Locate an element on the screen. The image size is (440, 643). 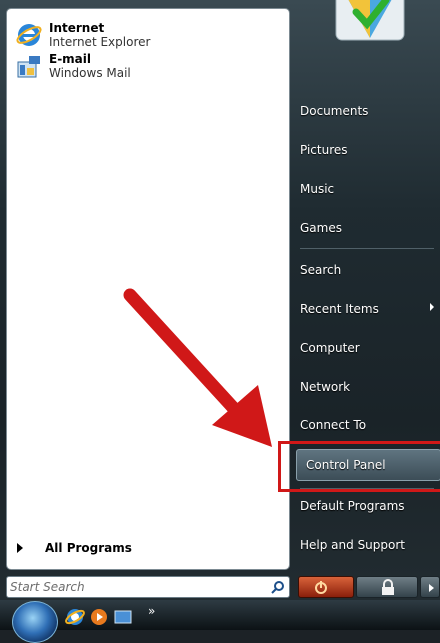
menu-item-network: Network is located at coordinates (325, 387).